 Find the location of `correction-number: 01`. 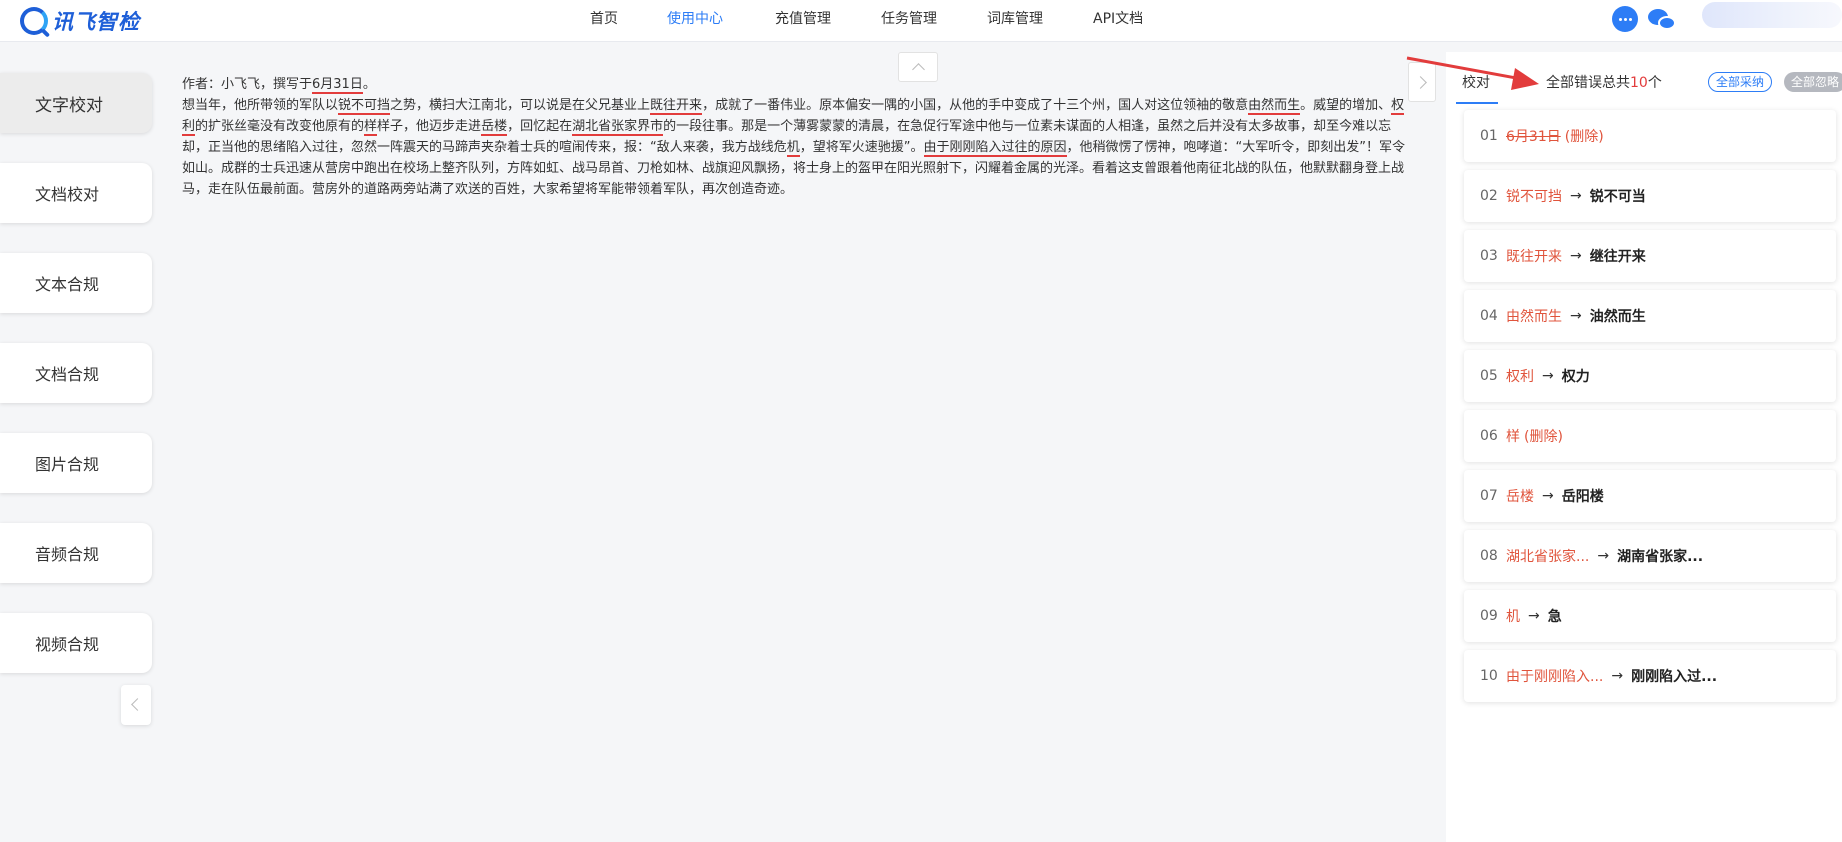

correction-number: 01 is located at coordinates (1489, 136).